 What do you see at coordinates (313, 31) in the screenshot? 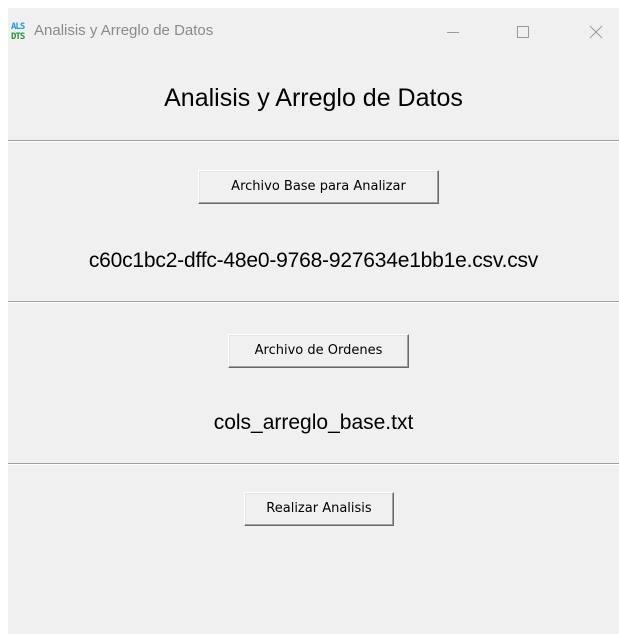
I see `title-bar: ALS DTS Analisis y Arreglo de Datos` at bounding box center [313, 31].